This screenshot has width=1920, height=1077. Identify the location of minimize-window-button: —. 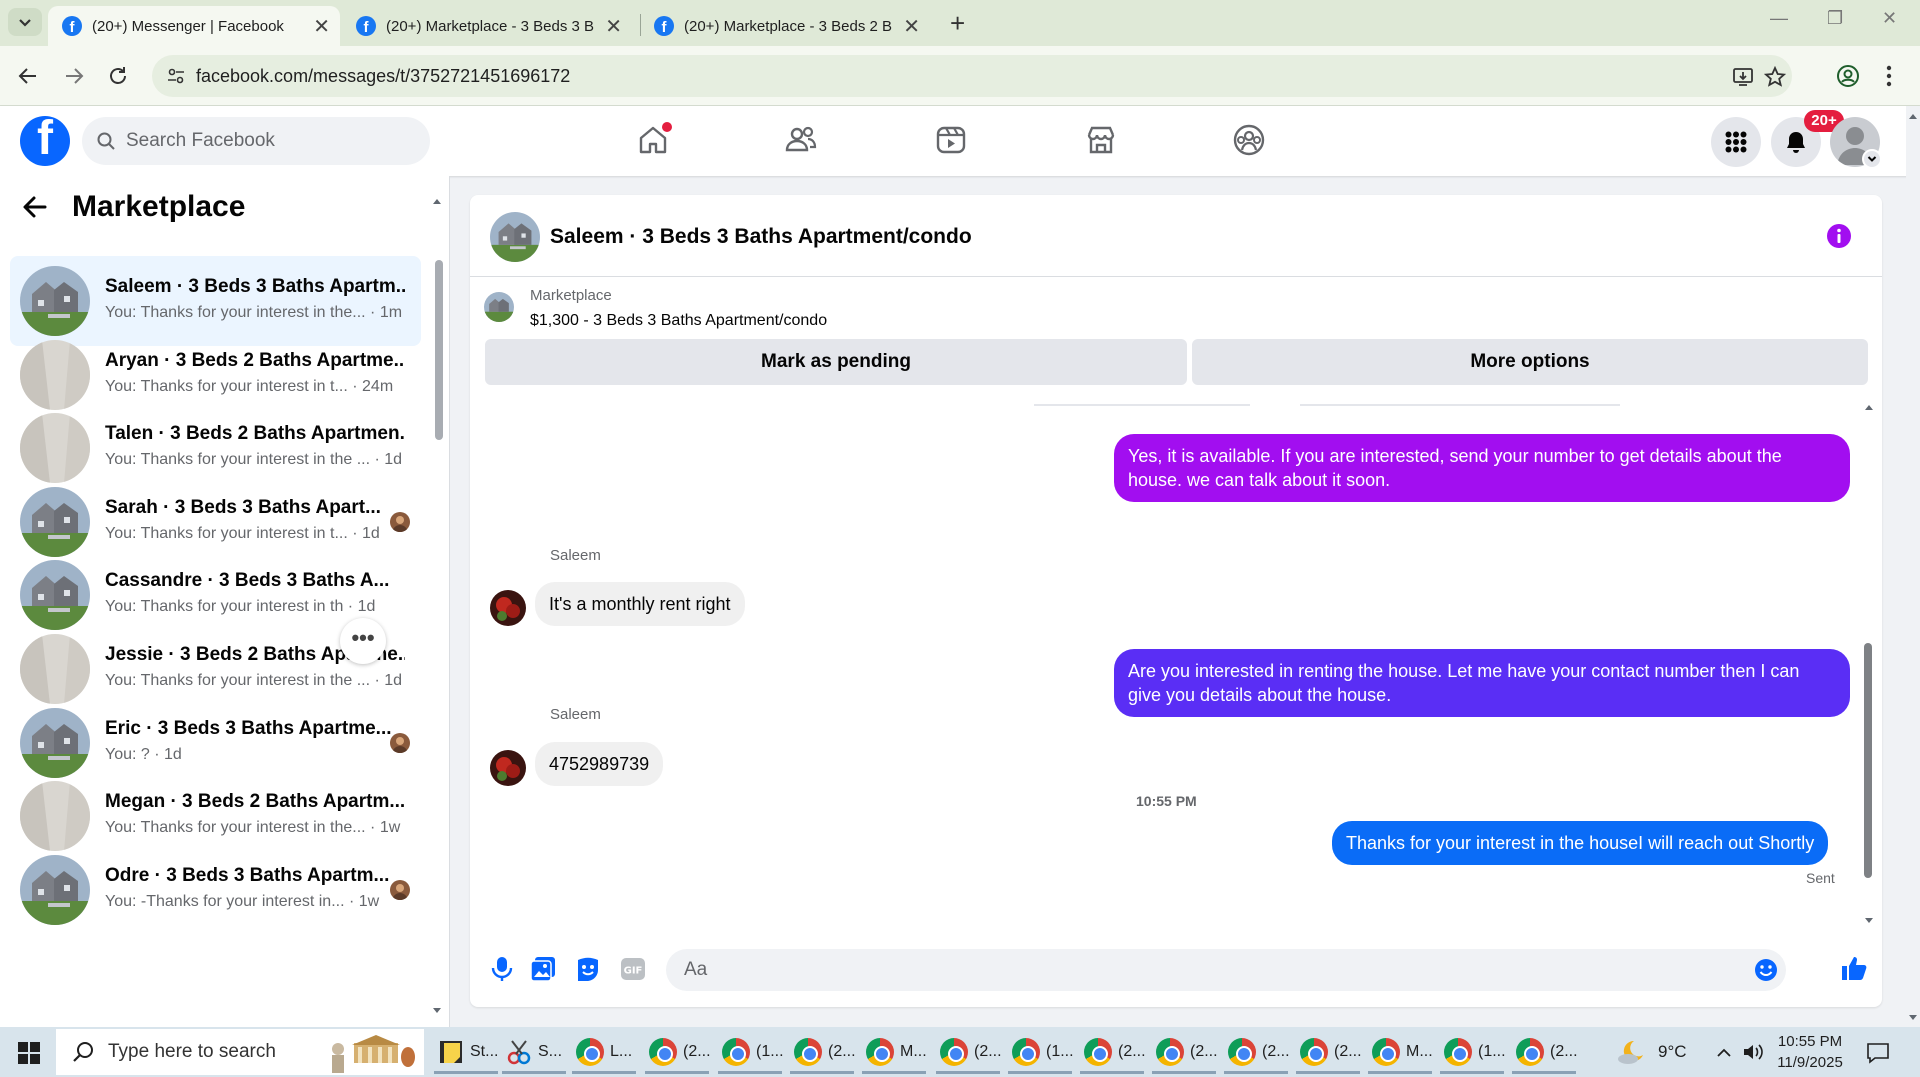
(1779, 18).